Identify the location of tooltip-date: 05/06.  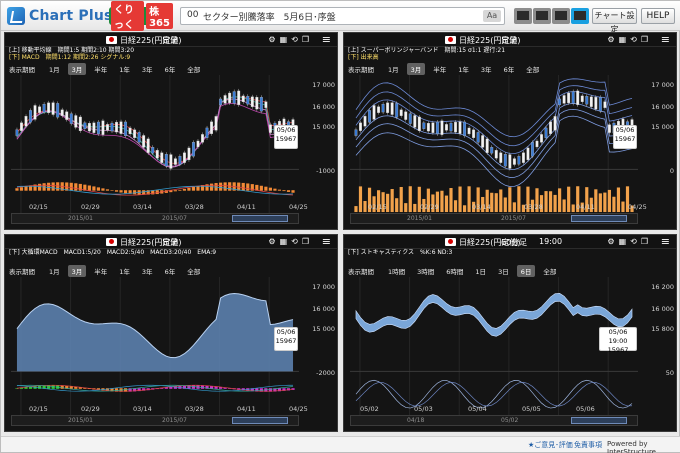
(286, 332).